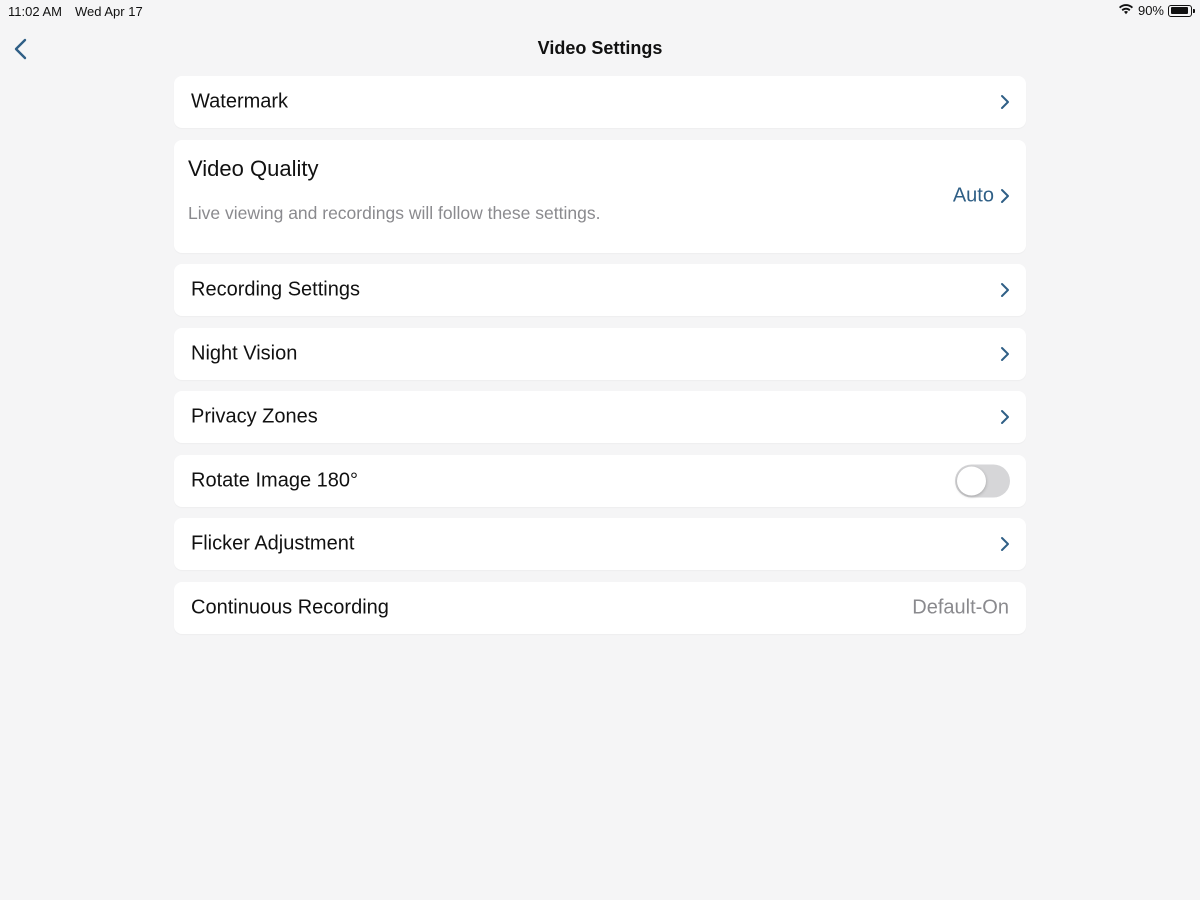  What do you see at coordinates (275, 289) in the screenshot?
I see `row-label: Recording Settings` at bounding box center [275, 289].